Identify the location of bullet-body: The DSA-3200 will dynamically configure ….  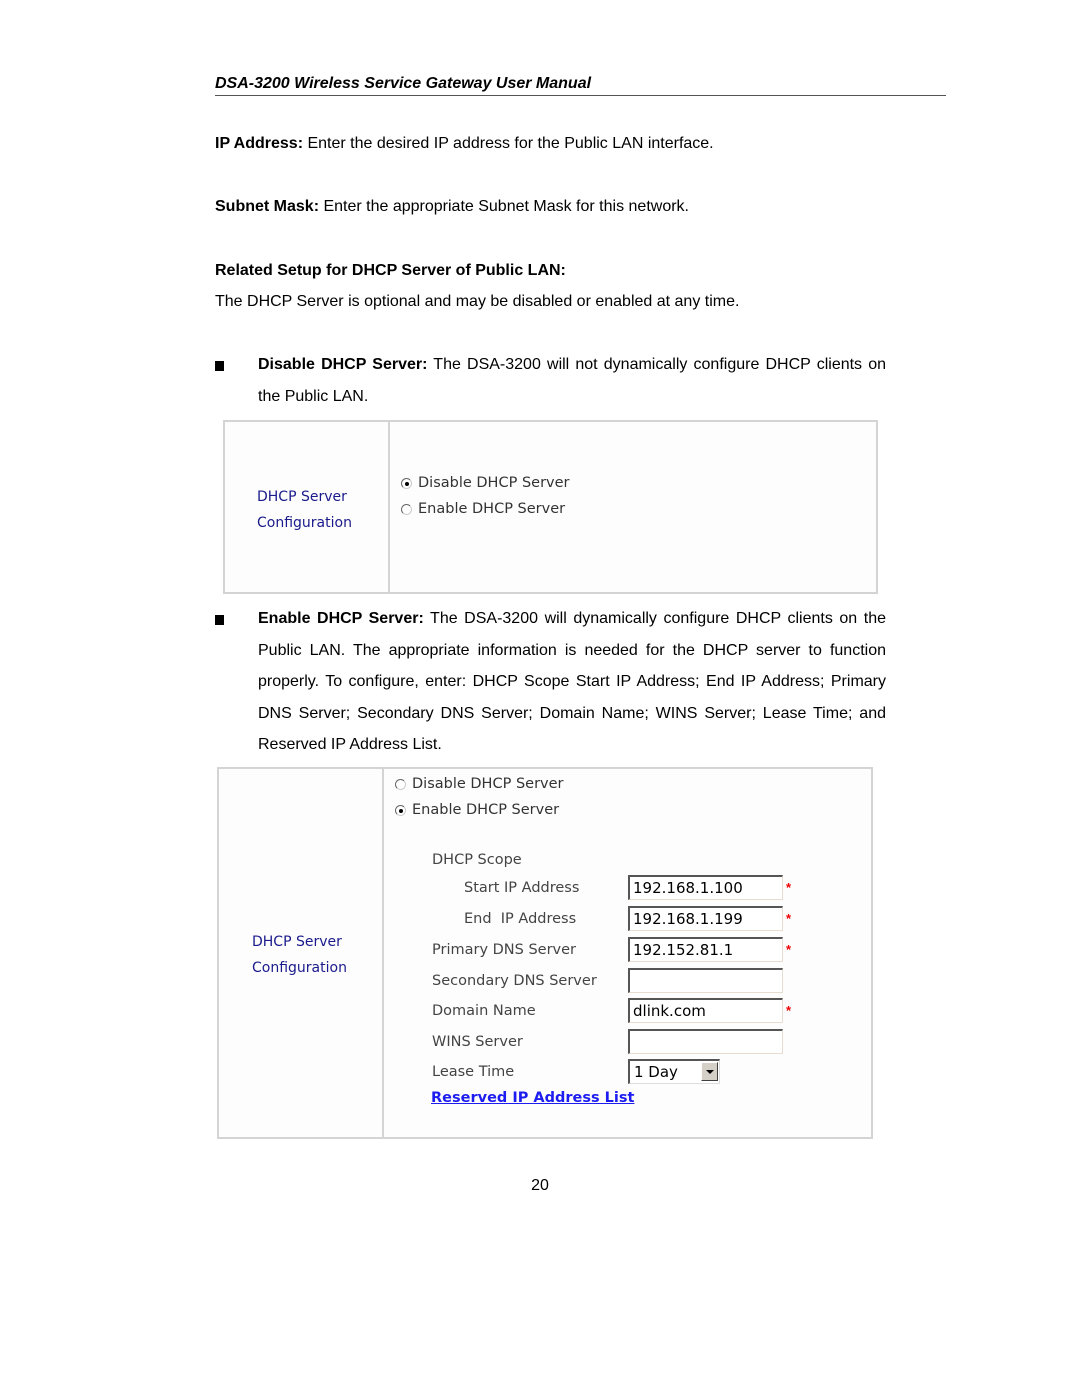
(572, 681).